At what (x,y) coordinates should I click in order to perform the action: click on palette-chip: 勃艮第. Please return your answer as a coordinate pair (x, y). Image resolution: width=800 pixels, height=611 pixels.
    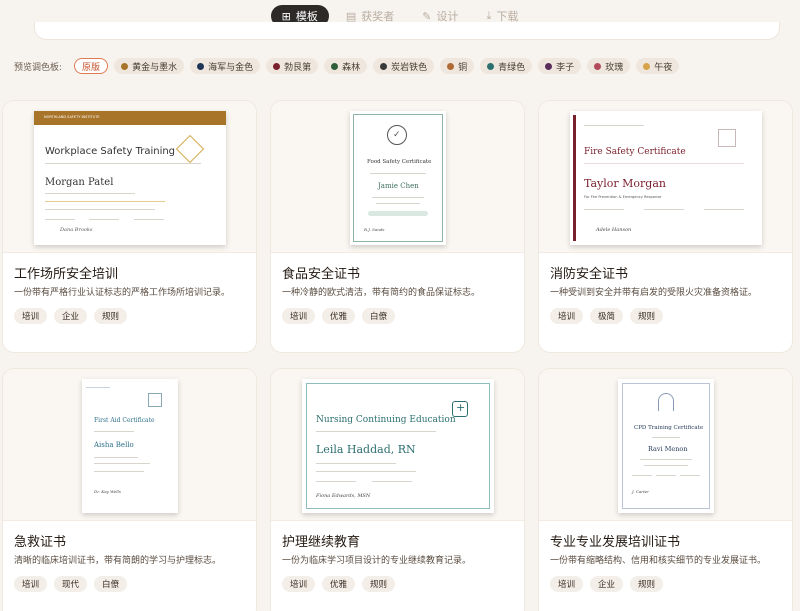
    Looking at the image, I should click on (292, 66).